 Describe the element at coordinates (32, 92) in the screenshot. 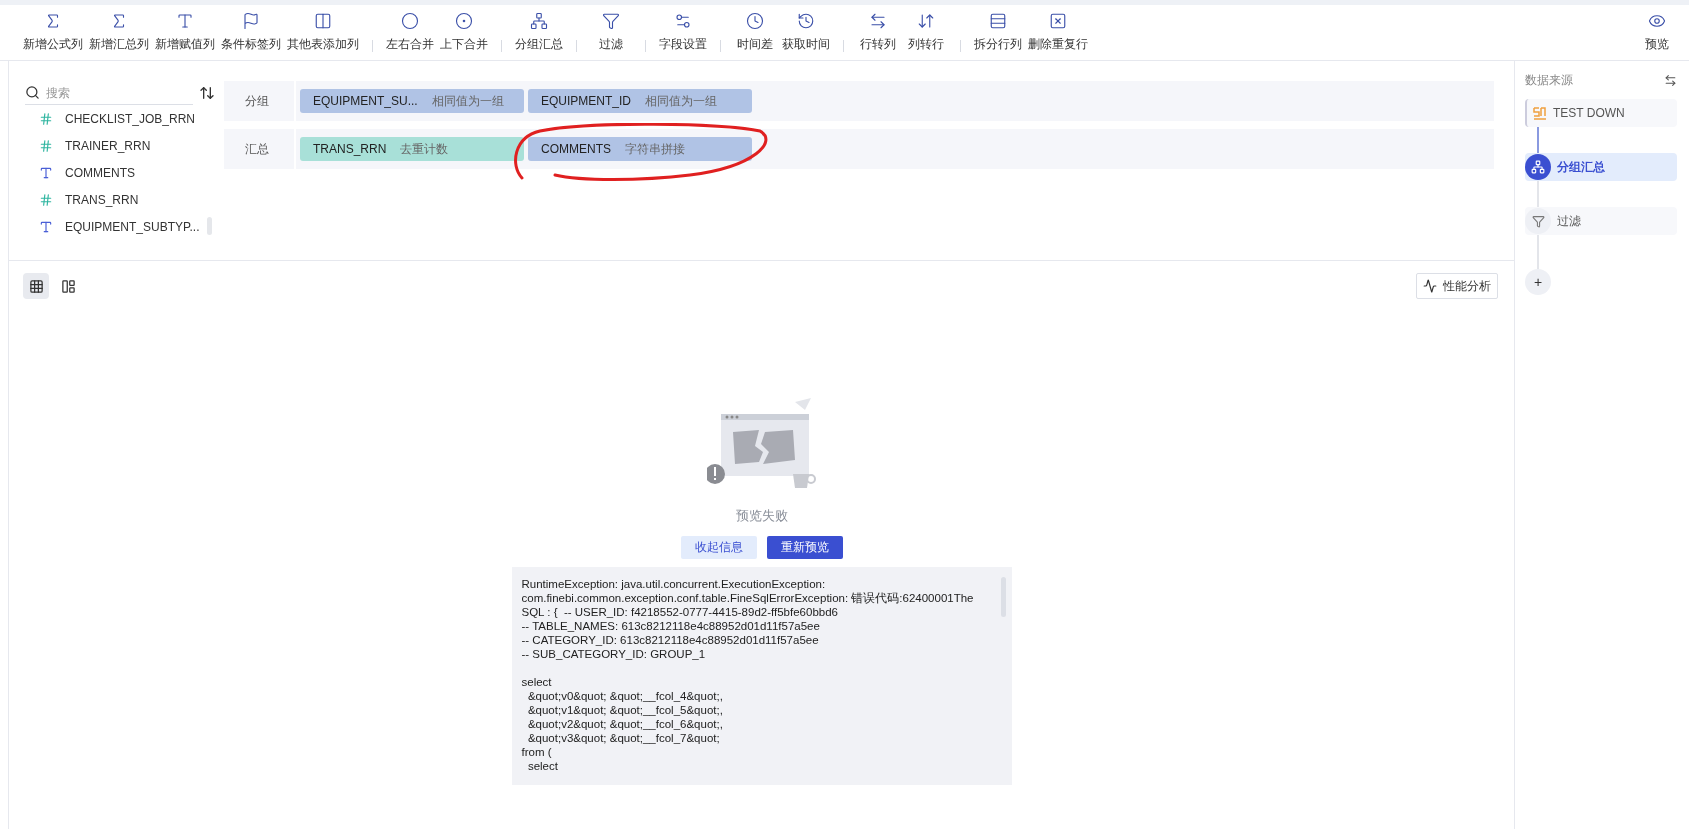

I see `search-icon` at that location.